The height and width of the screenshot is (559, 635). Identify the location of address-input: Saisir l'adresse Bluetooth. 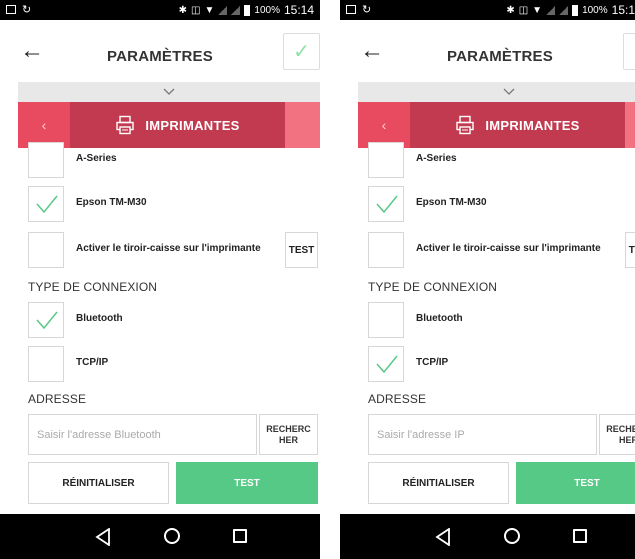
(142, 434).